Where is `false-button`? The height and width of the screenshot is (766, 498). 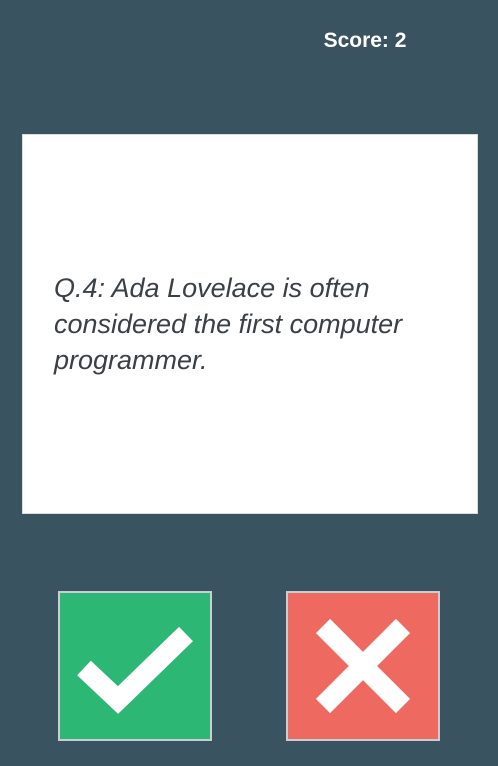
false-button is located at coordinates (363, 666).